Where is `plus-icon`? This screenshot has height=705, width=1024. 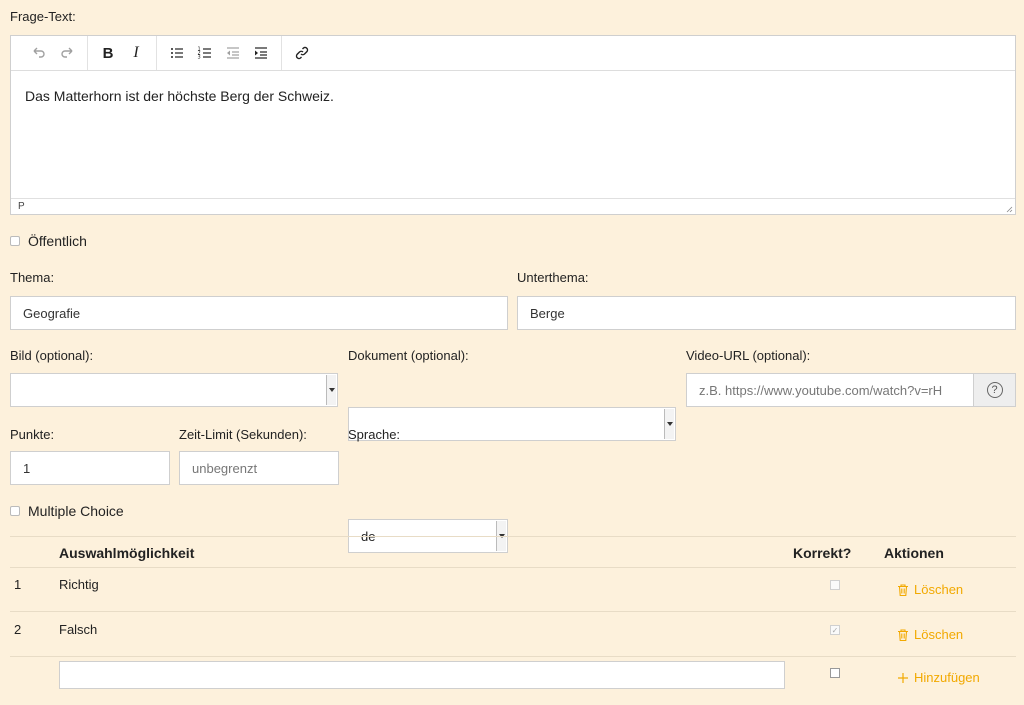 plus-icon is located at coordinates (903, 677).